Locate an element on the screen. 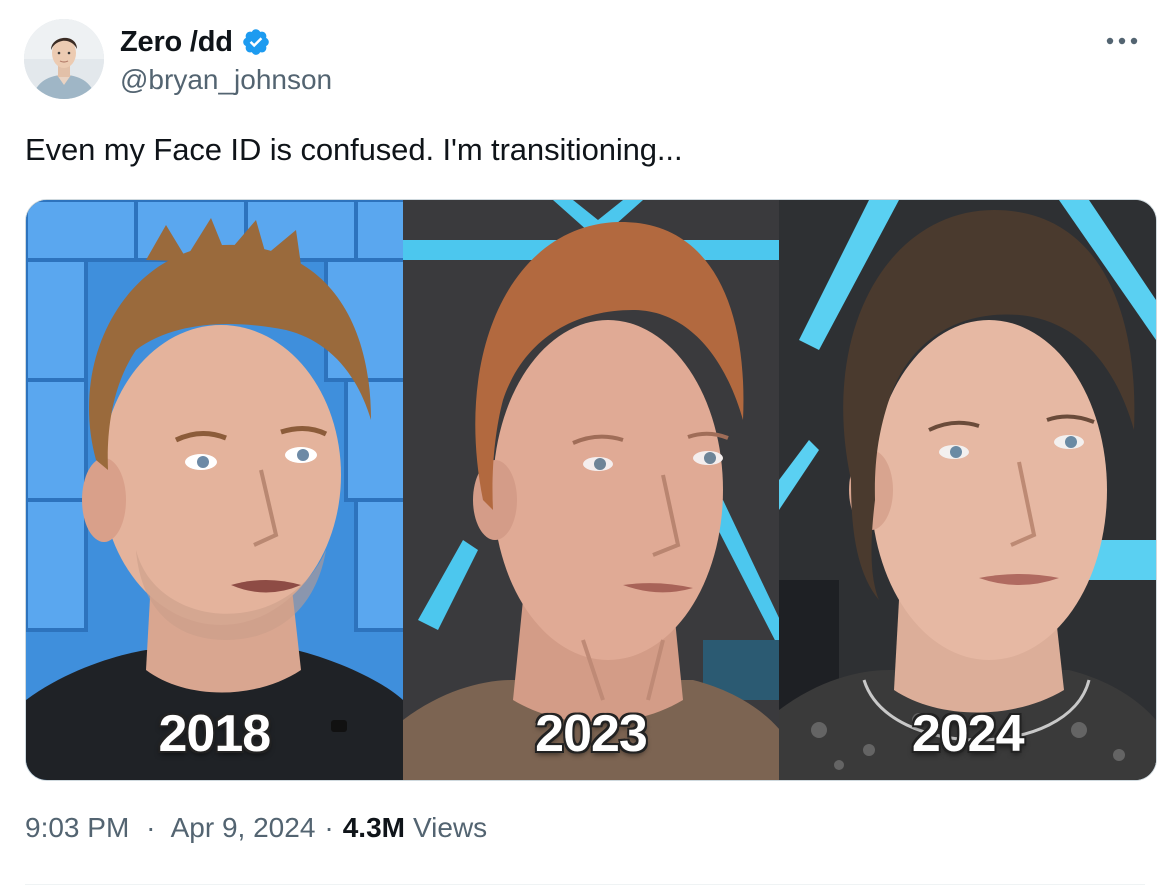 The image size is (1170, 890). more-horizontal-icon is located at coordinates (1122, 41).